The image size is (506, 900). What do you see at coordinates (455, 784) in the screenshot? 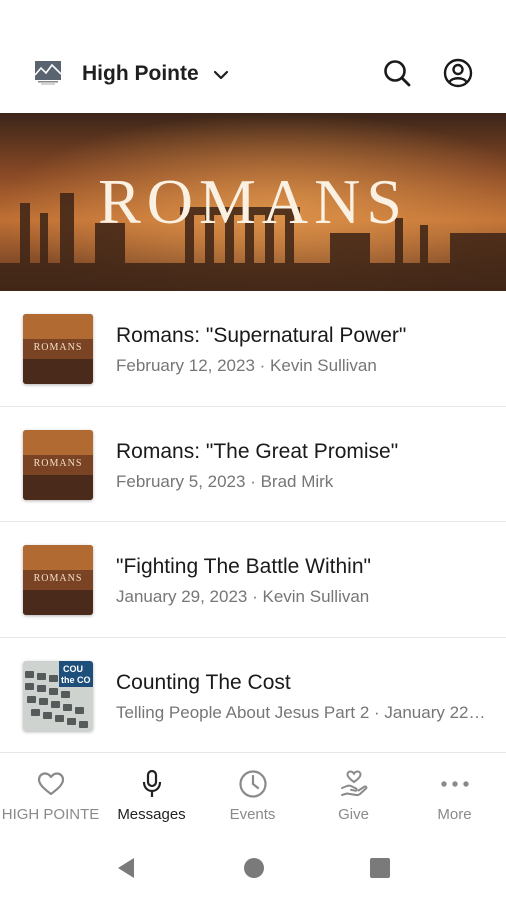
I see `more-dots-icon` at bounding box center [455, 784].